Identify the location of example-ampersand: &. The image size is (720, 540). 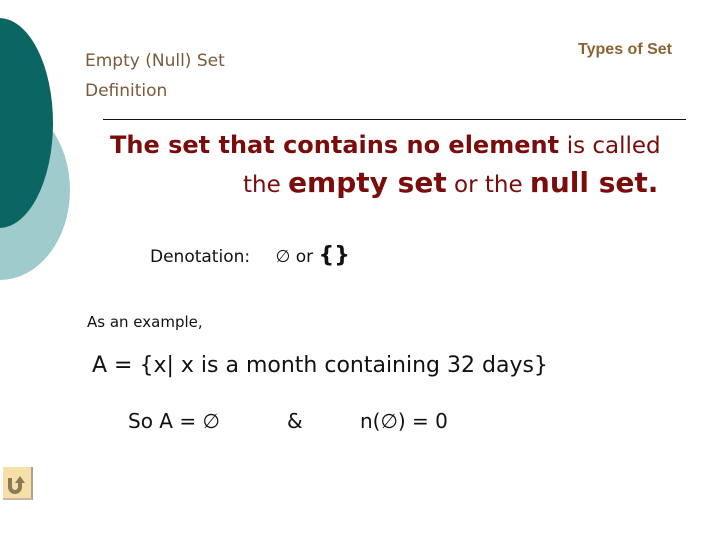
(295, 421).